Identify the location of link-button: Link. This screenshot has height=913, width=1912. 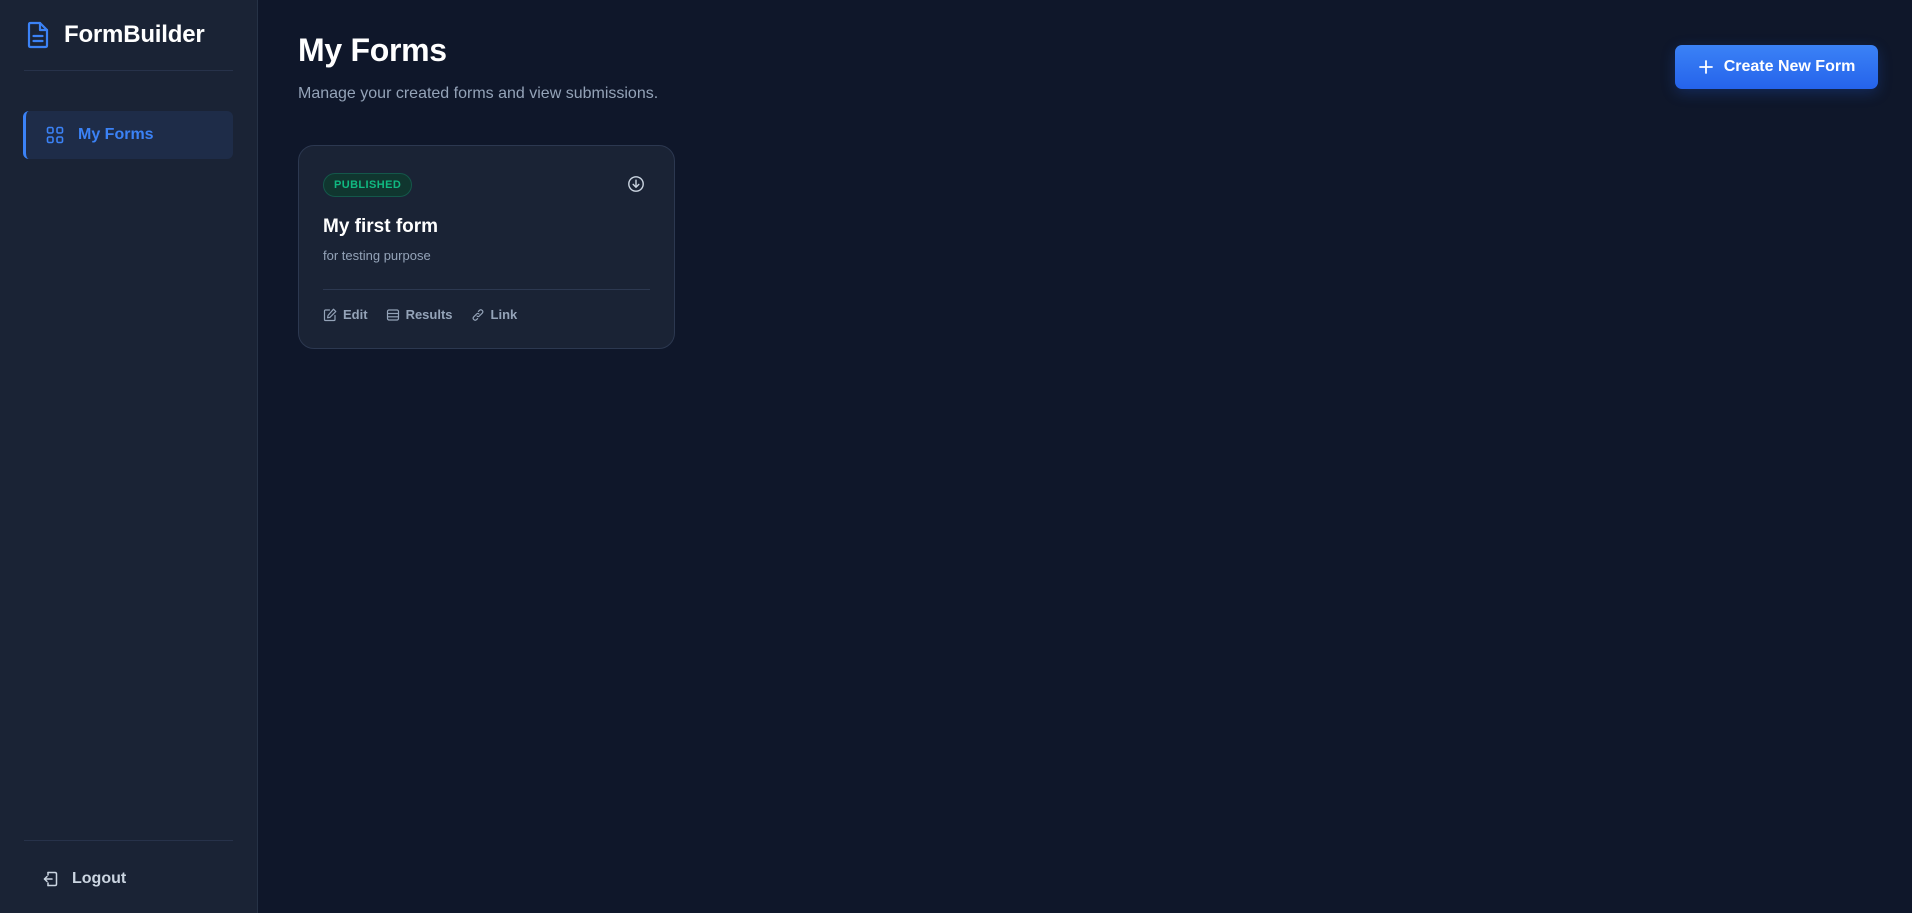
(494, 314).